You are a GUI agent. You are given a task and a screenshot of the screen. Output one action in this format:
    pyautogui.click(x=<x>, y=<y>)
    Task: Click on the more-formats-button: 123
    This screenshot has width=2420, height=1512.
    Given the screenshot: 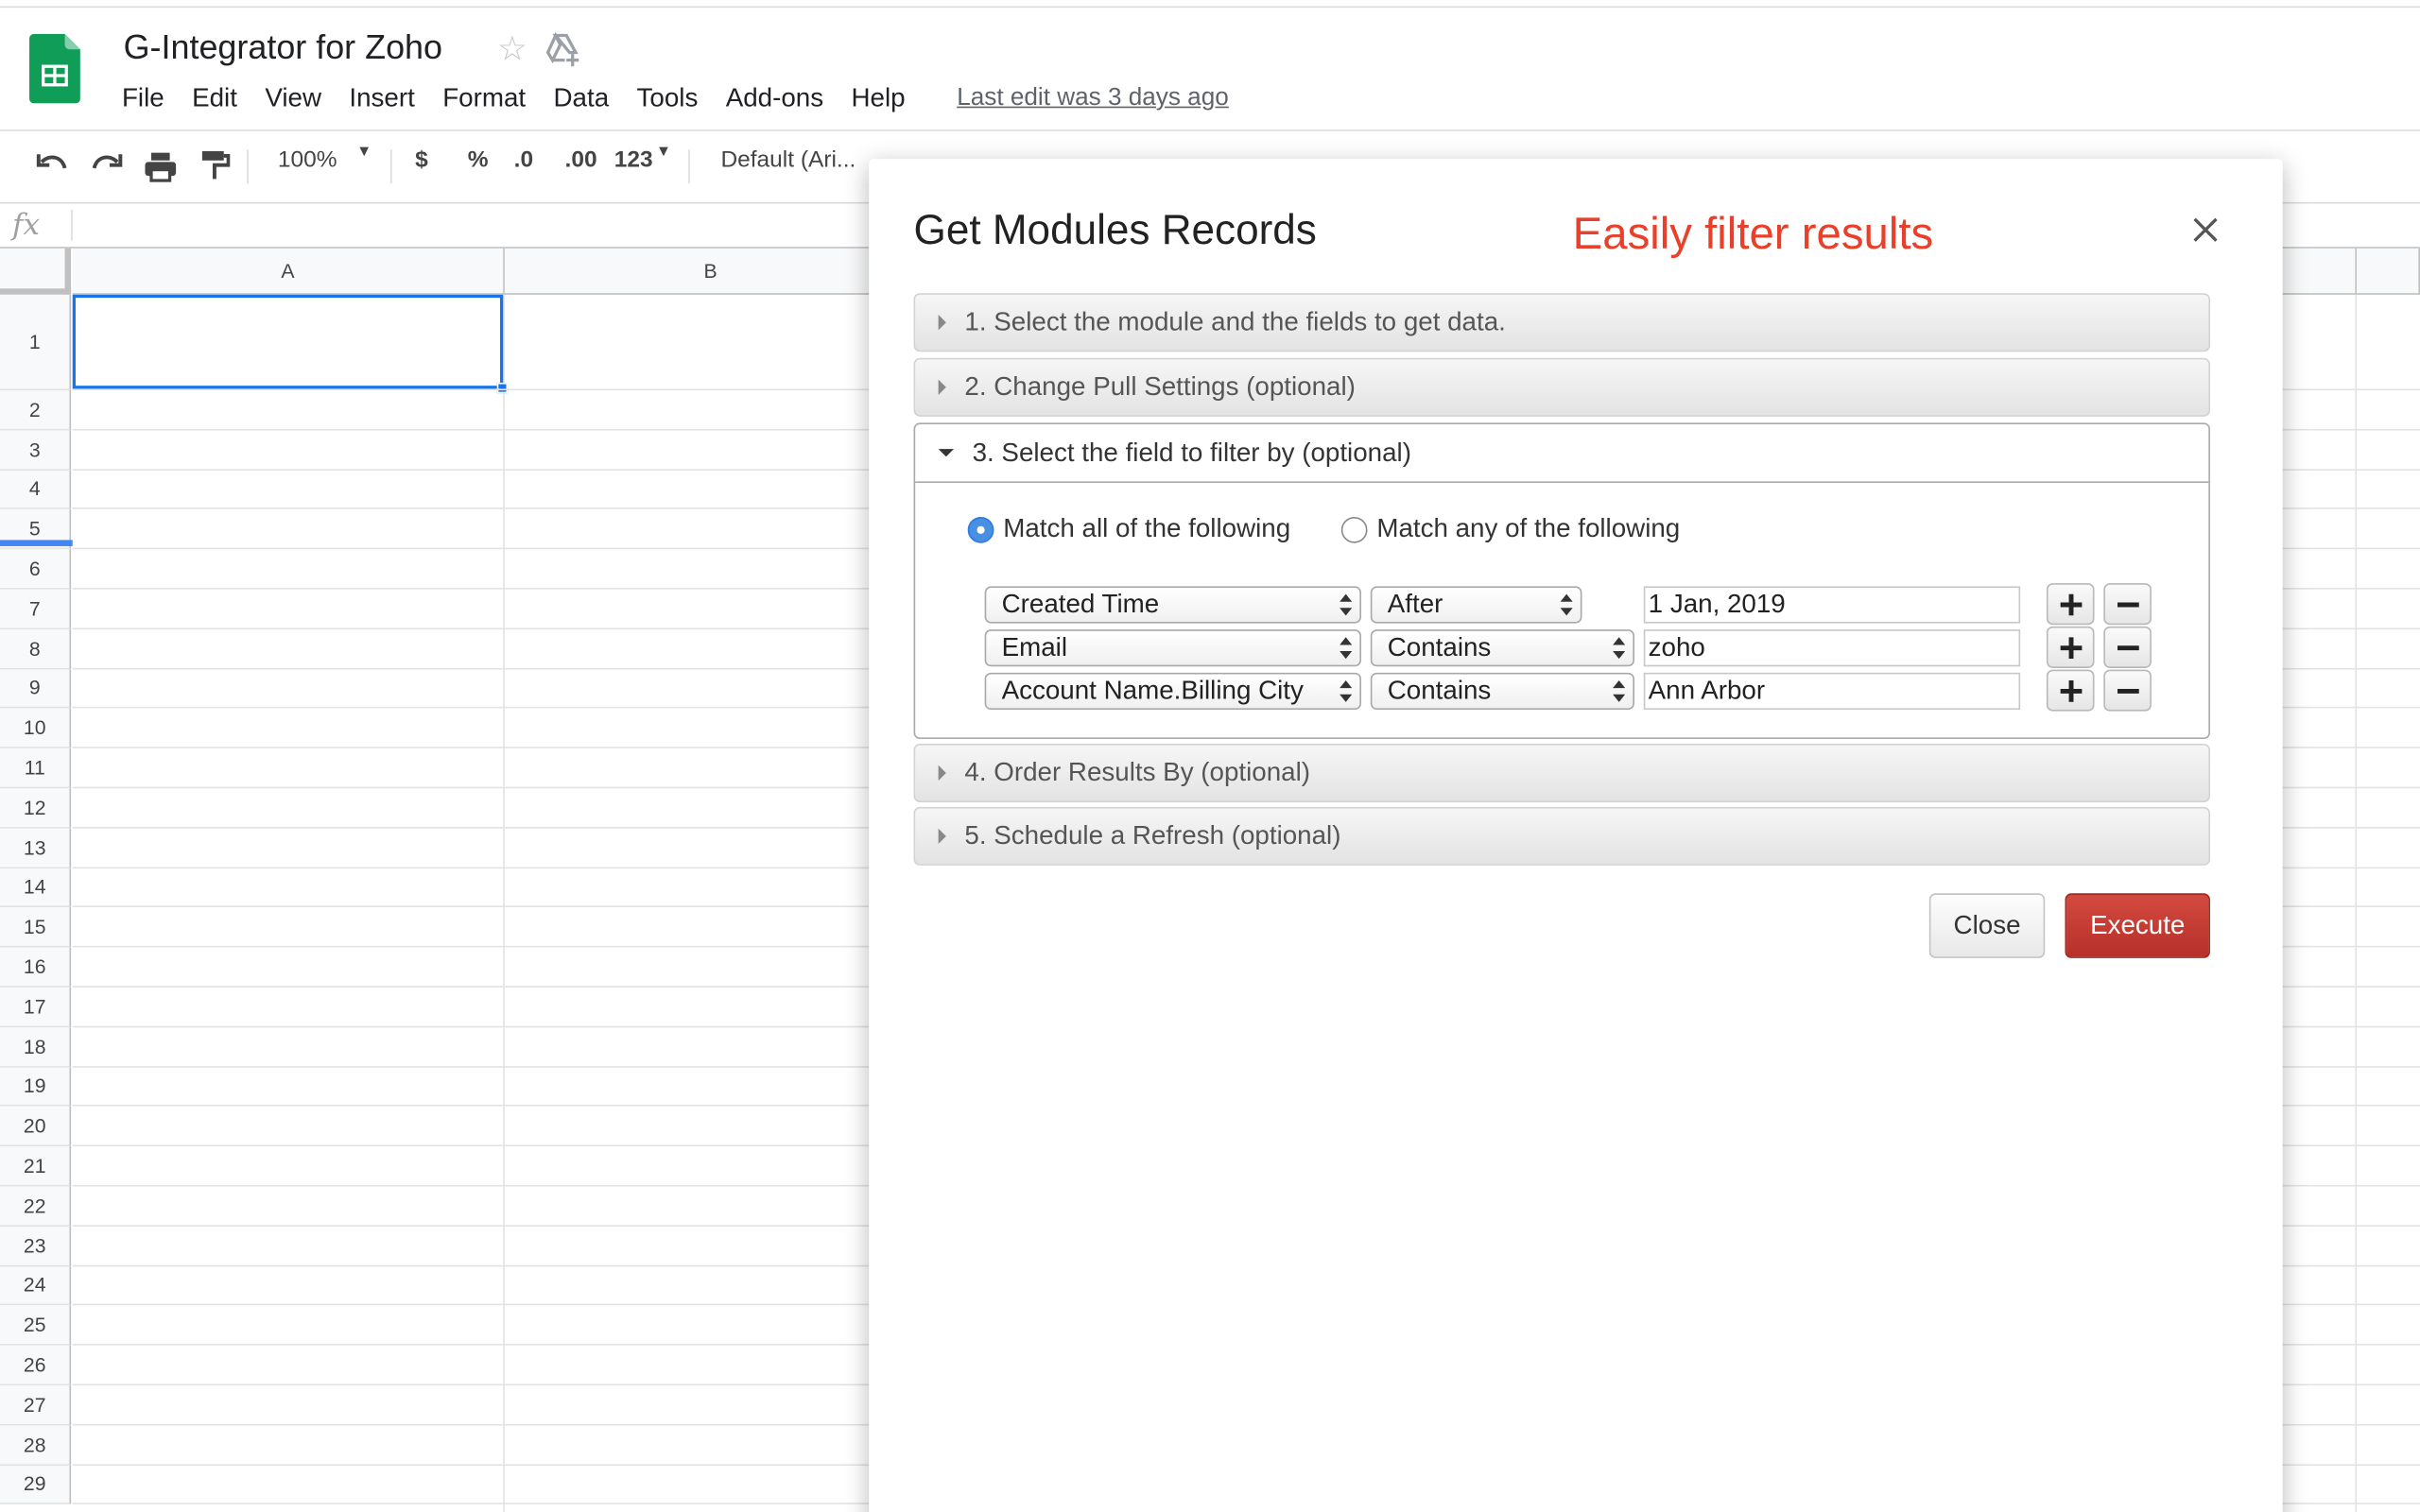 What is the action you would take?
    pyautogui.click(x=633, y=159)
    